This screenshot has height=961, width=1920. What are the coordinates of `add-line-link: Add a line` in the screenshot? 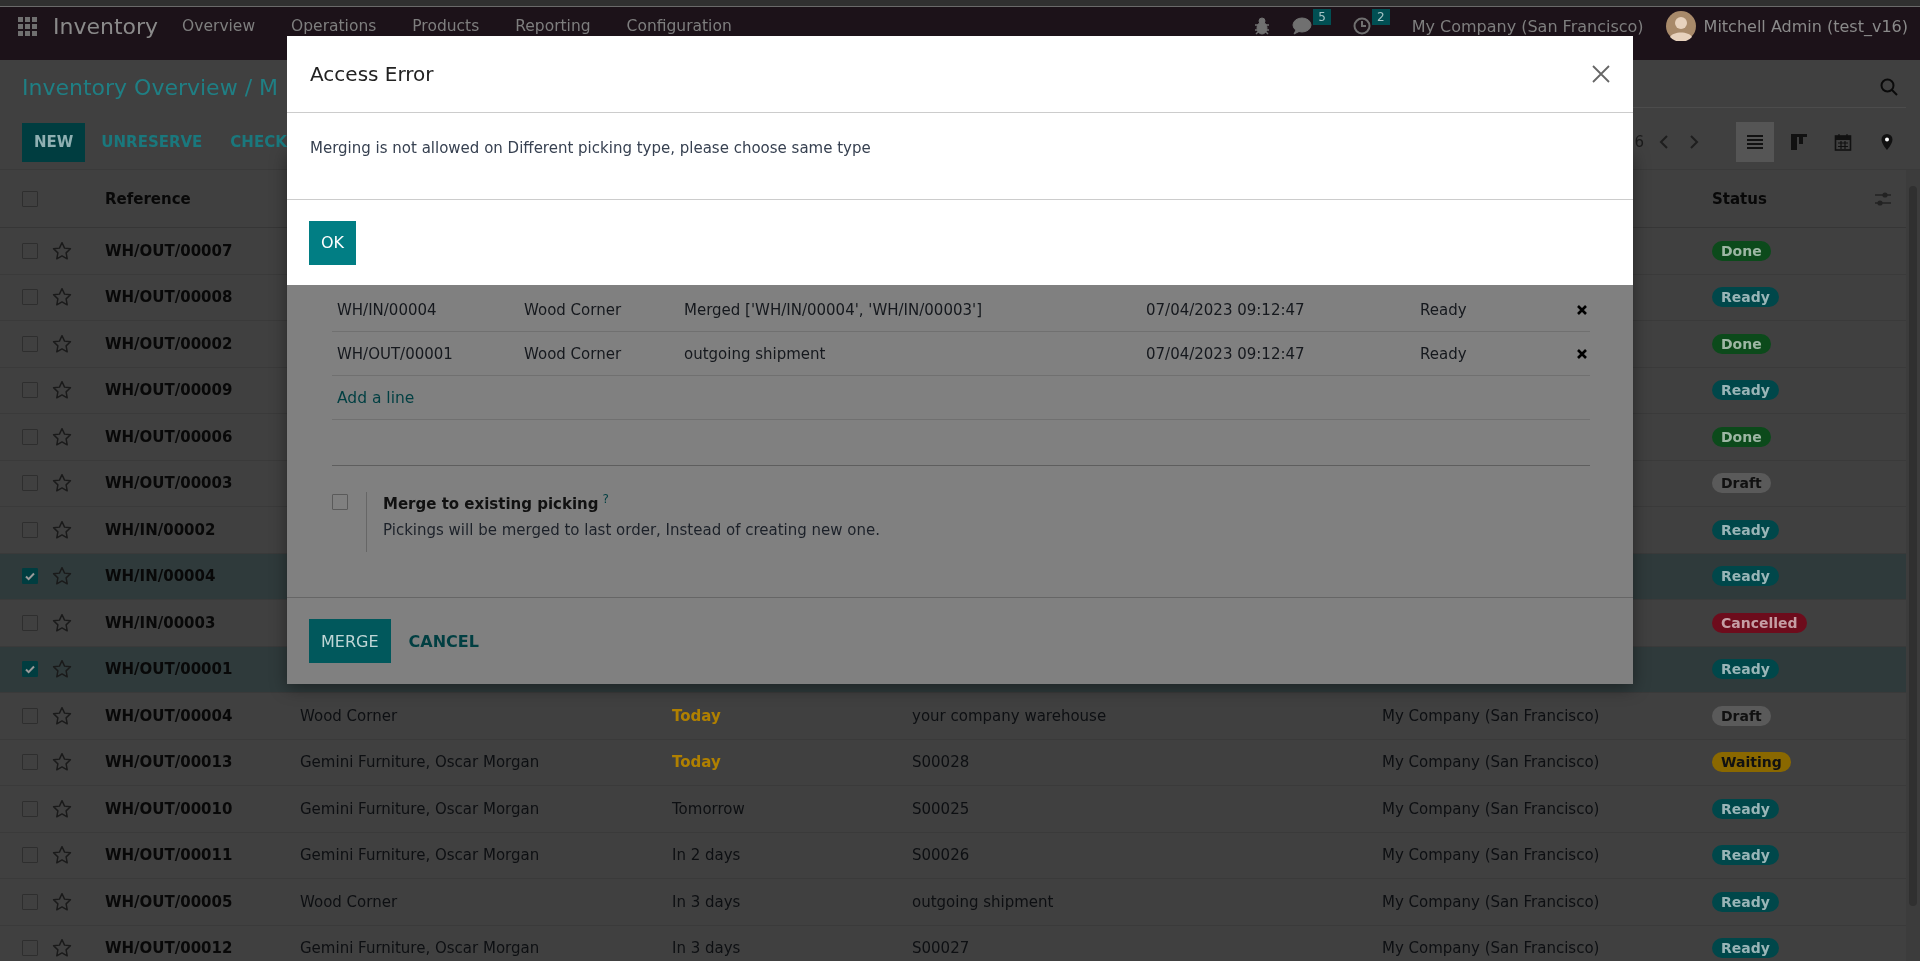 It's located at (376, 397).